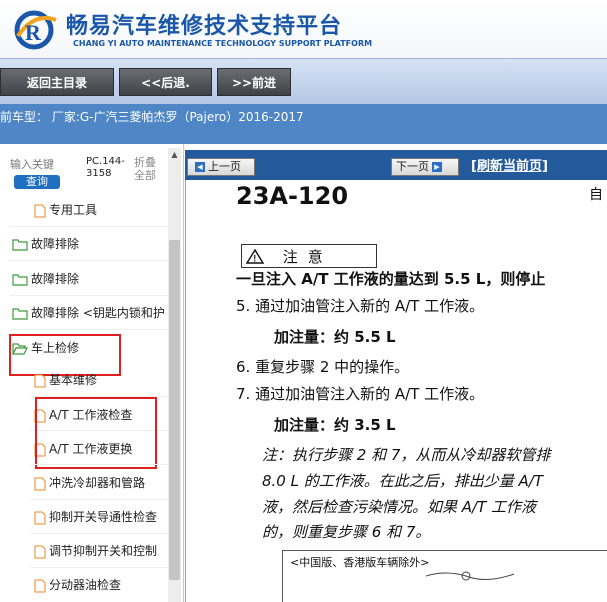 The height and width of the screenshot is (602, 607). What do you see at coordinates (412, 166) in the screenshot?
I see `next-page-label: 下一页` at bounding box center [412, 166].